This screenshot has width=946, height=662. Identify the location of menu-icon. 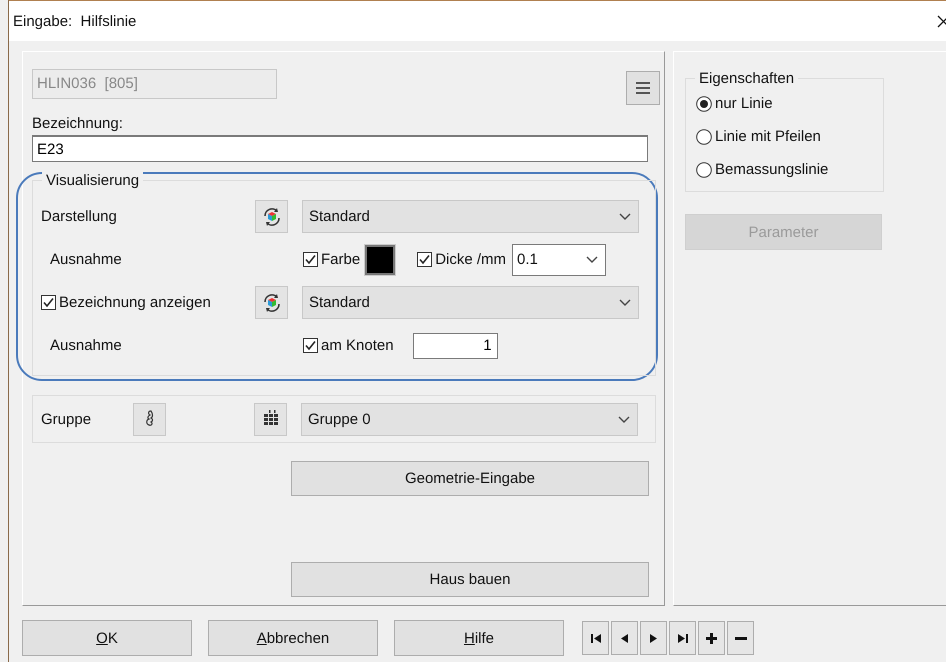
(643, 88).